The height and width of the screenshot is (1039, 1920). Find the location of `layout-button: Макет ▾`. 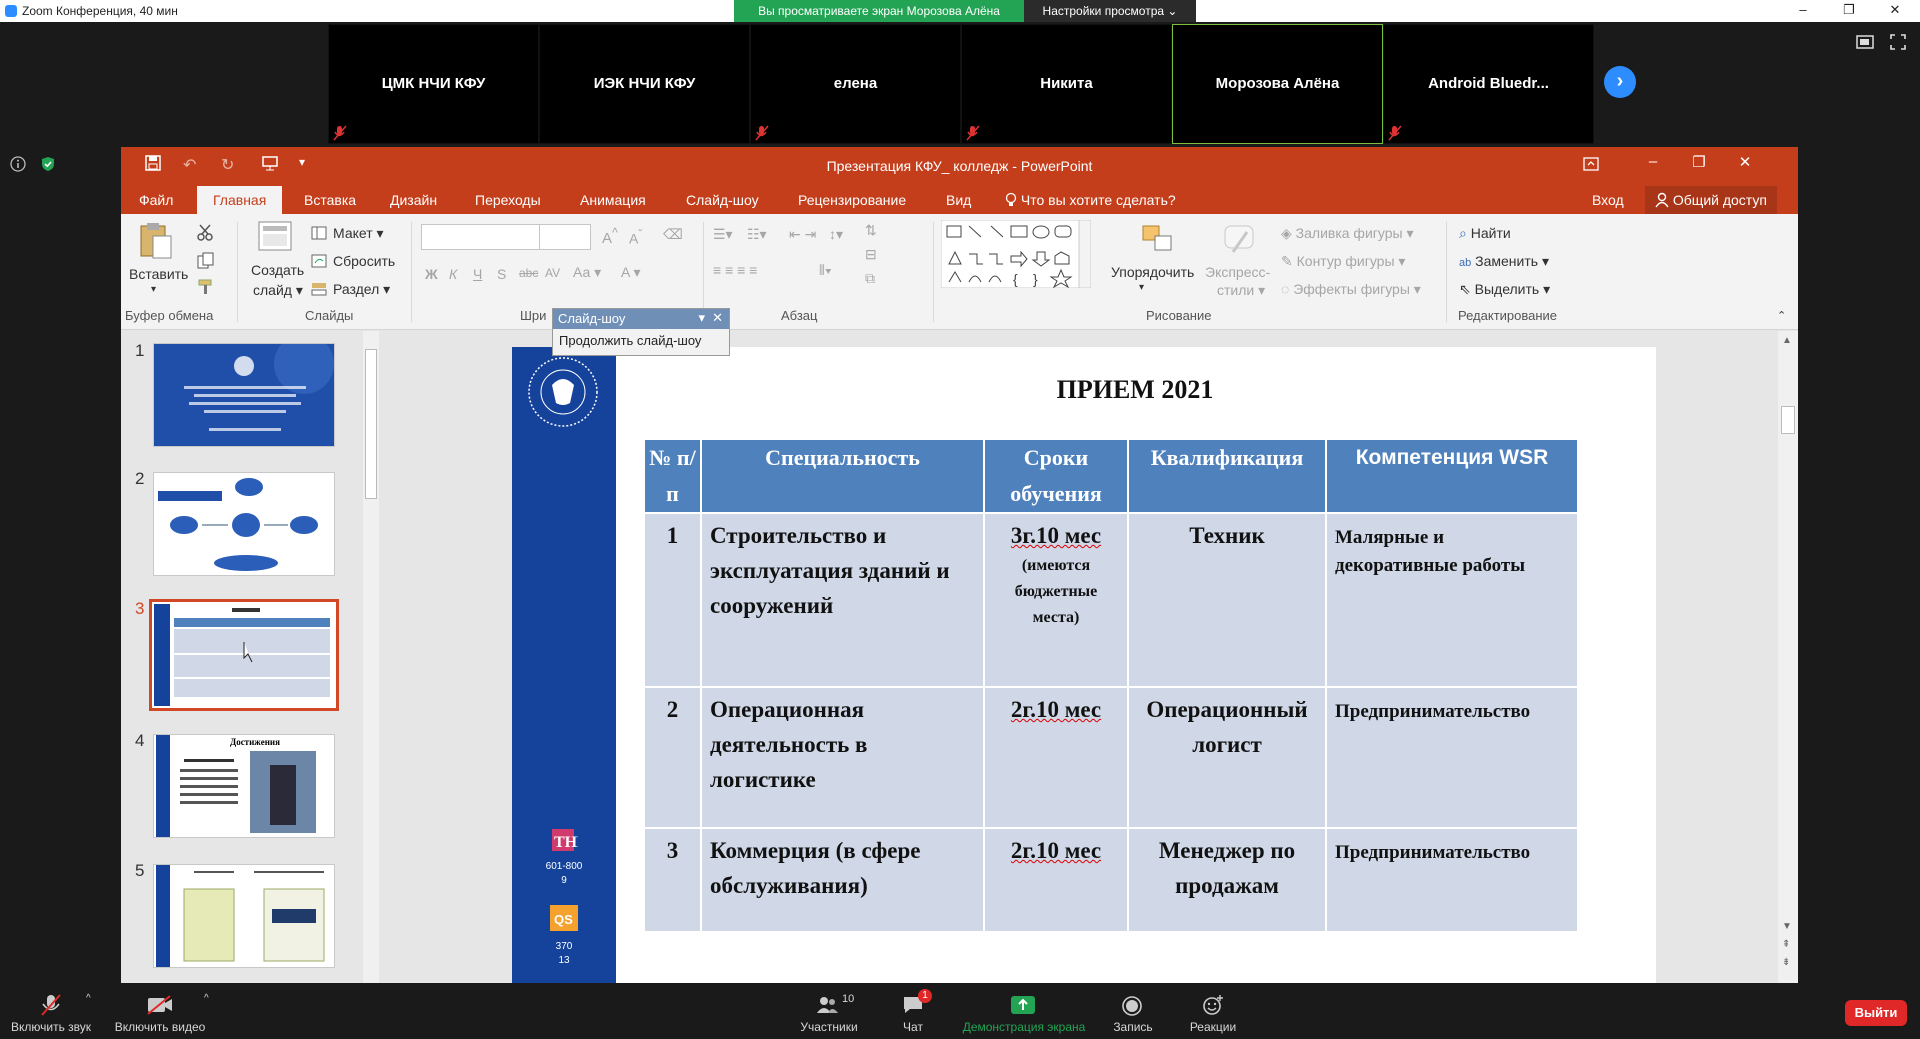

layout-button: Макет ▾ is located at coordinates (358, 233).